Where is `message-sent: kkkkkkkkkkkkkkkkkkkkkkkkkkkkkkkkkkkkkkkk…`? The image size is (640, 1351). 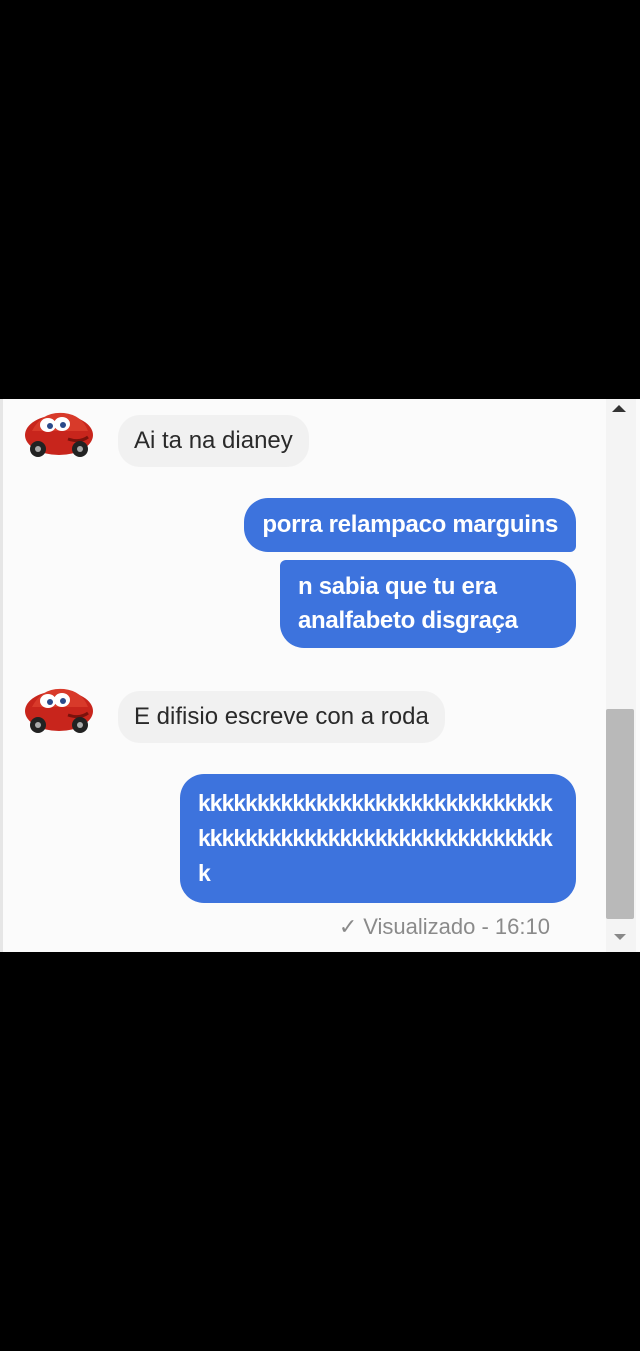 message-sent: kkkkkkkkkkkkkkkkkkkkkkkkkkkkkkkkkkkkkkkk… is located at coordinates (378, 838).